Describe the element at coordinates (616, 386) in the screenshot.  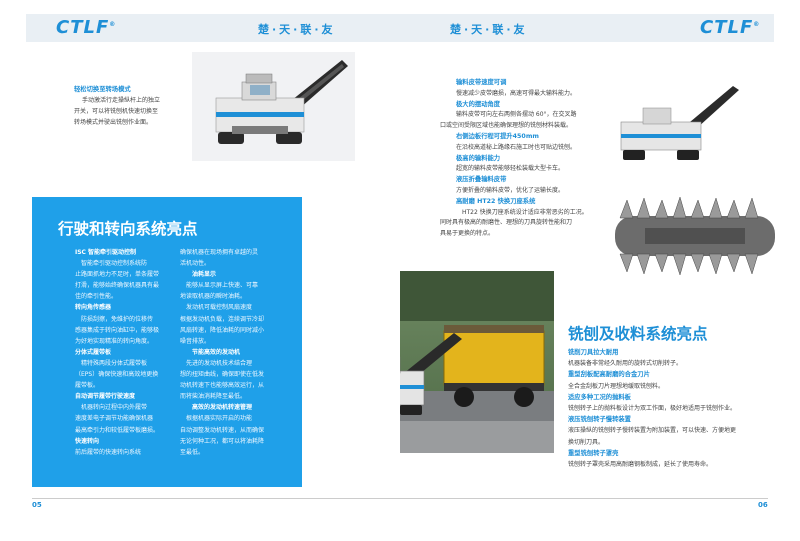
I see `feature-line: 全合金刮板刀片理想地缓取铣刨料。` at that location.